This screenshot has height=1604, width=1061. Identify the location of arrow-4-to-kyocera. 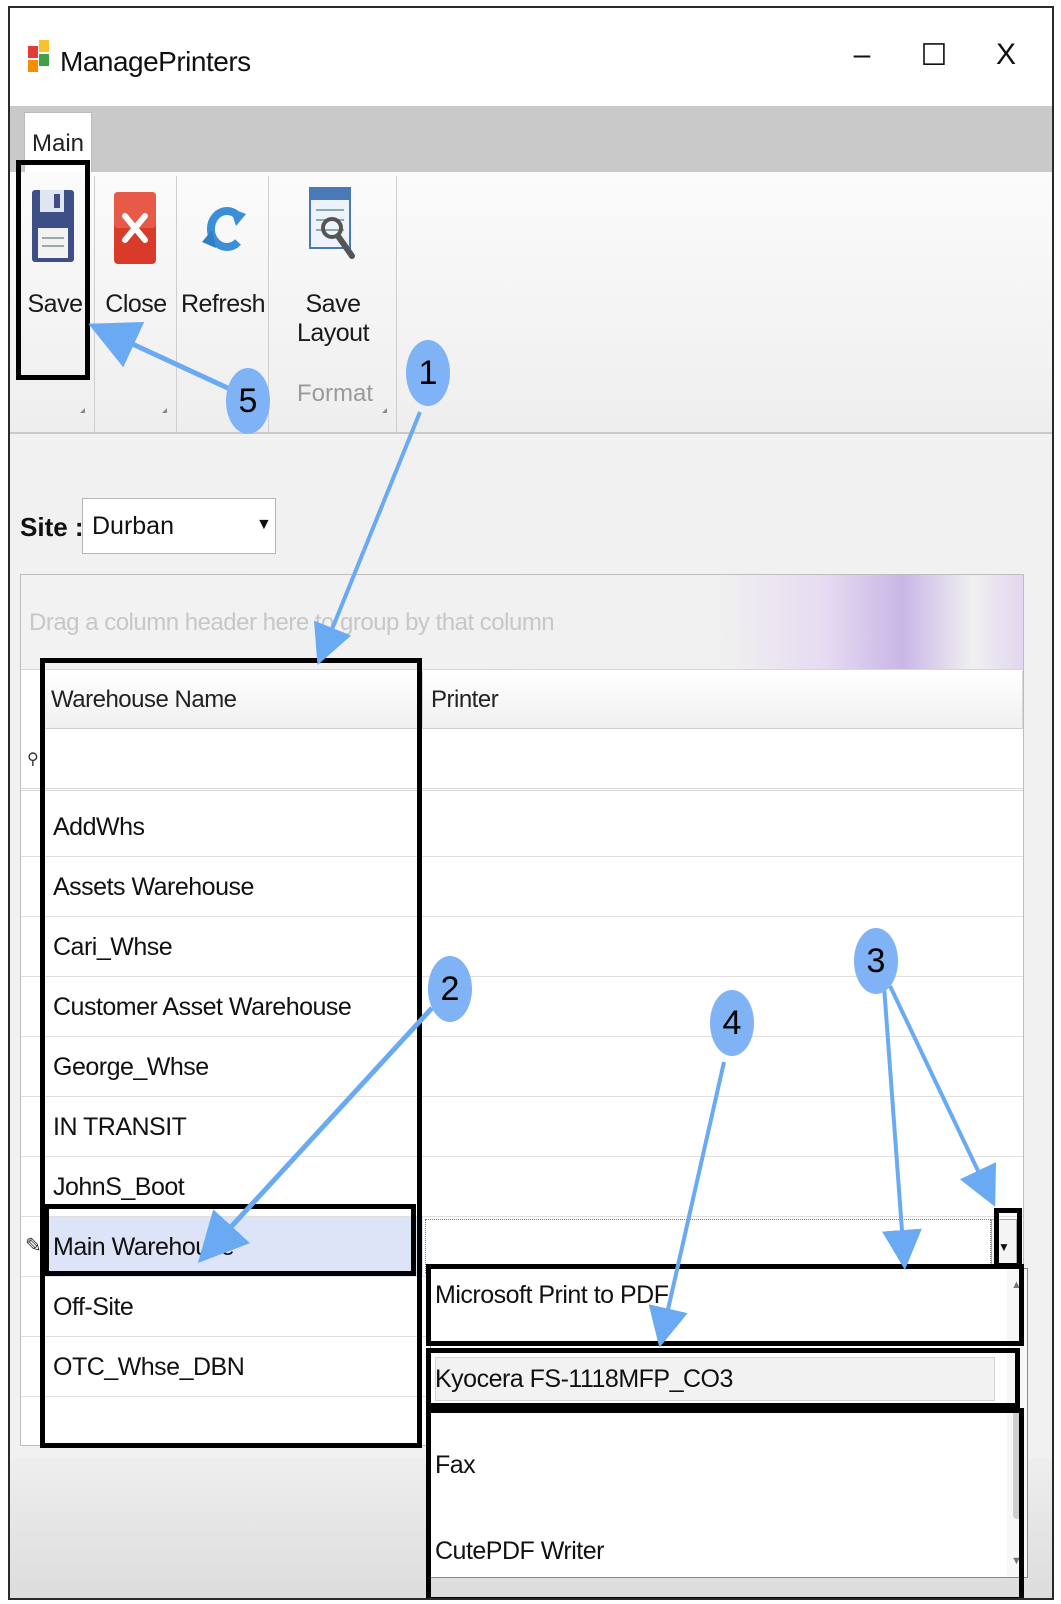
(687, 1204).